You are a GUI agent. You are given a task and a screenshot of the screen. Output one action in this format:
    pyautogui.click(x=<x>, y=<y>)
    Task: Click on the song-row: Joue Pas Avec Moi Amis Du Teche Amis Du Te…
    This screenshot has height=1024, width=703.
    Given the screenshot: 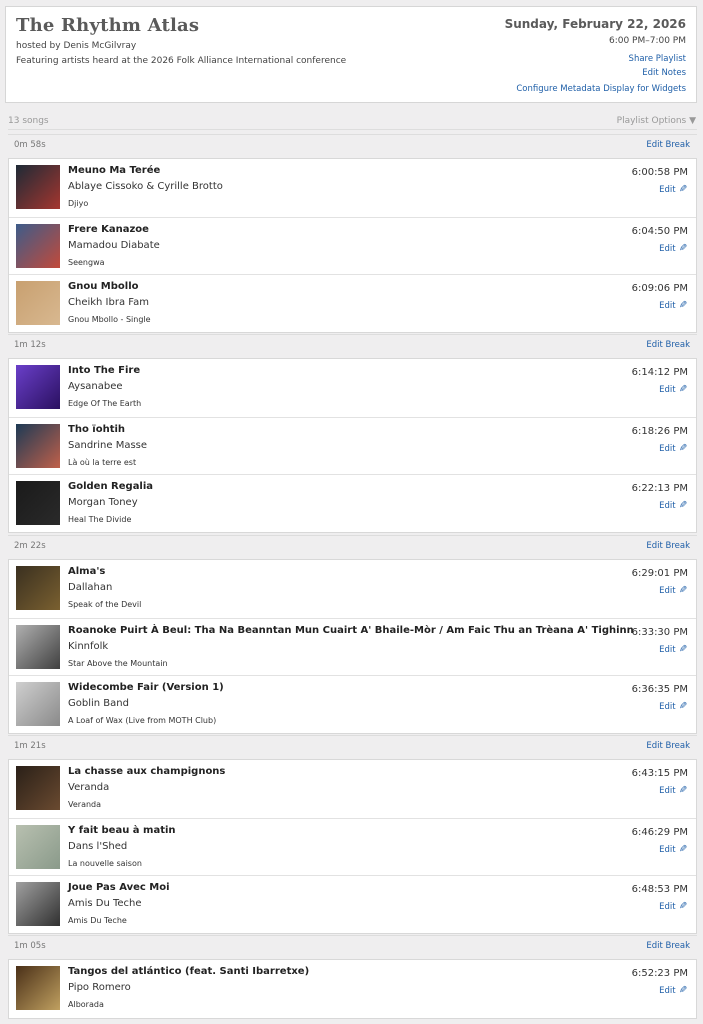 What is the action you would take?
    pyautogui.click(x=352, y=903)
    